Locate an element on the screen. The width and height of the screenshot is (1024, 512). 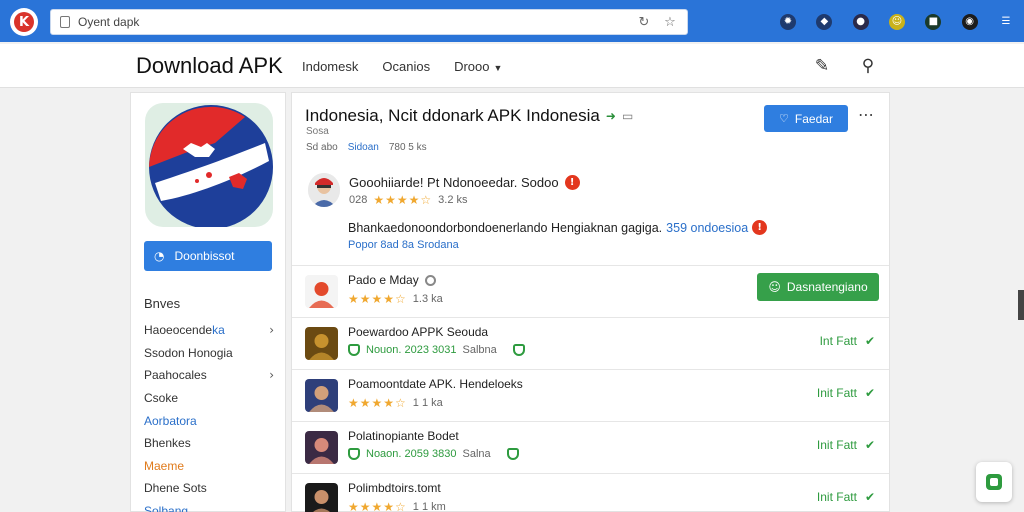
gear-ext-icon: ✹ is located at coordinates (788, 22).